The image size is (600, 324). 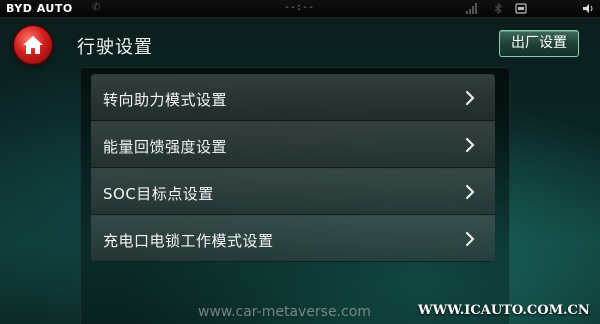 I want to click on brand-label: BYD AUTO, so click(x=39, y=8).